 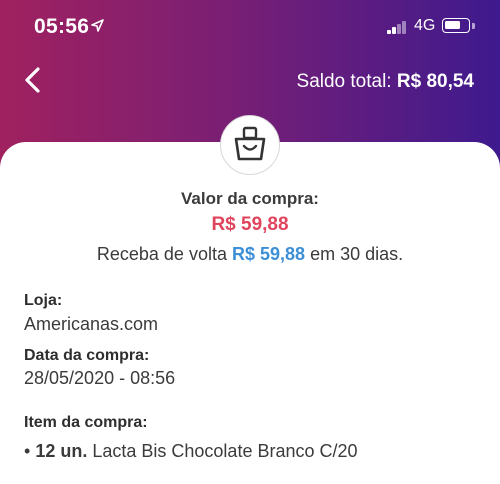 I want to click on cashback-suffix: em 30 dias., so click(x=357, y=254).